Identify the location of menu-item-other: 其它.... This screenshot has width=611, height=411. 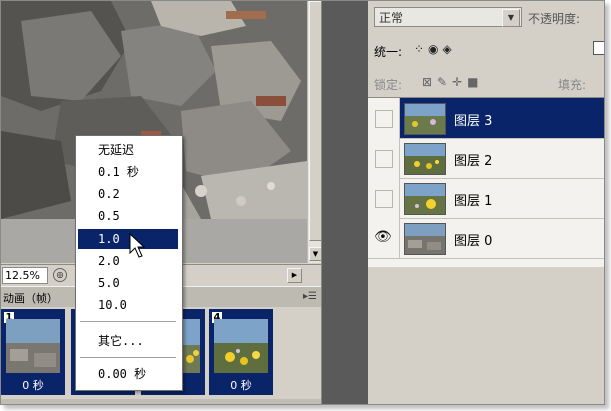
(128, 341).